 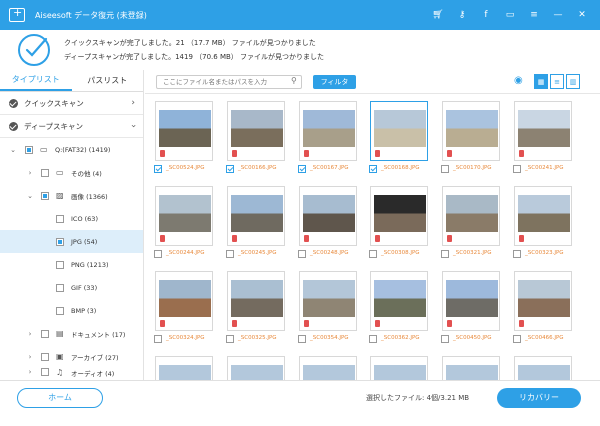 I want to click on tab-path-list: パスリスト, so click(x=108, y=80).